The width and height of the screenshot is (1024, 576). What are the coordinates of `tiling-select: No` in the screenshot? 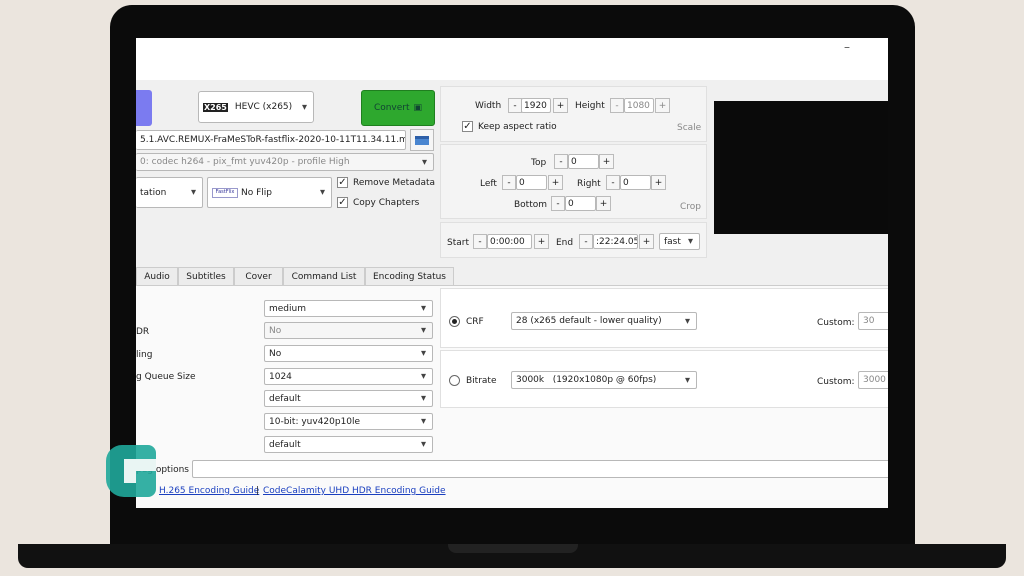 It's located at (348, 353).